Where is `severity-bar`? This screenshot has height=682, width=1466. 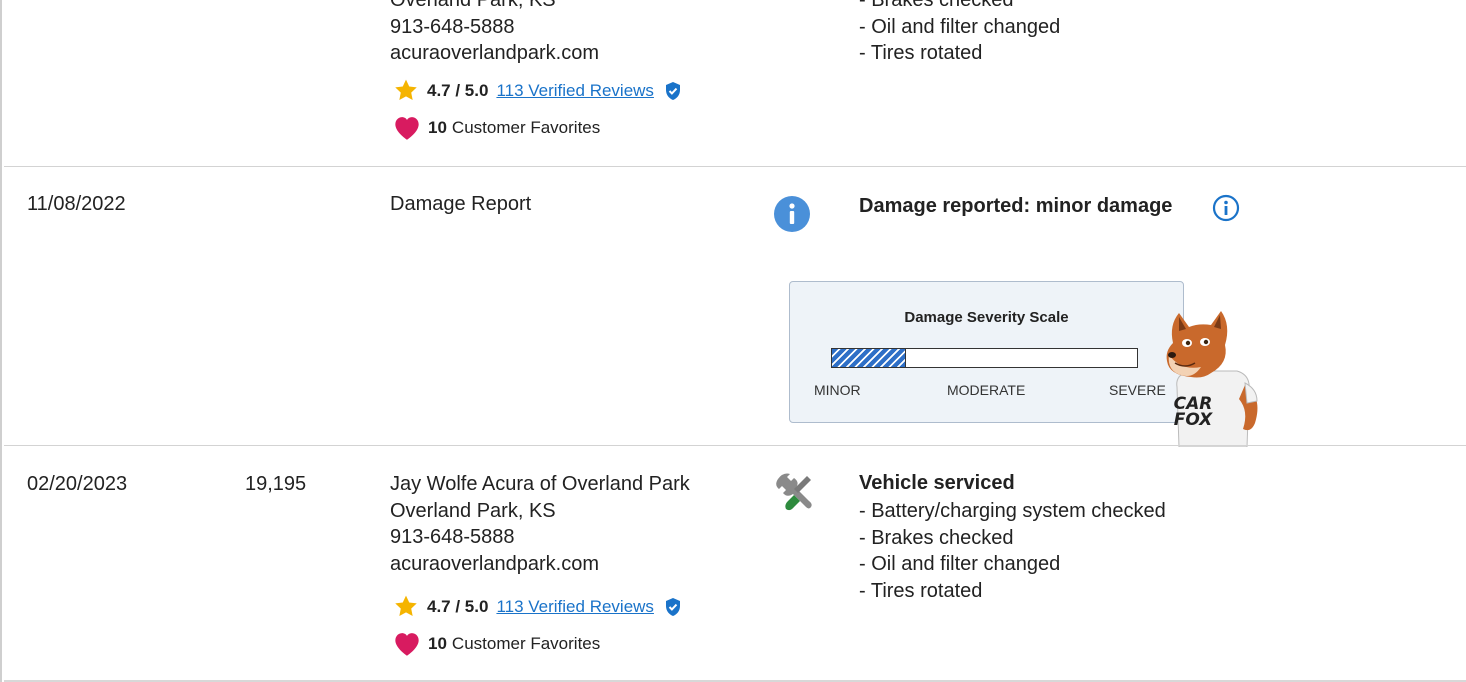
severity-bar is located at coordinates (984, 358).